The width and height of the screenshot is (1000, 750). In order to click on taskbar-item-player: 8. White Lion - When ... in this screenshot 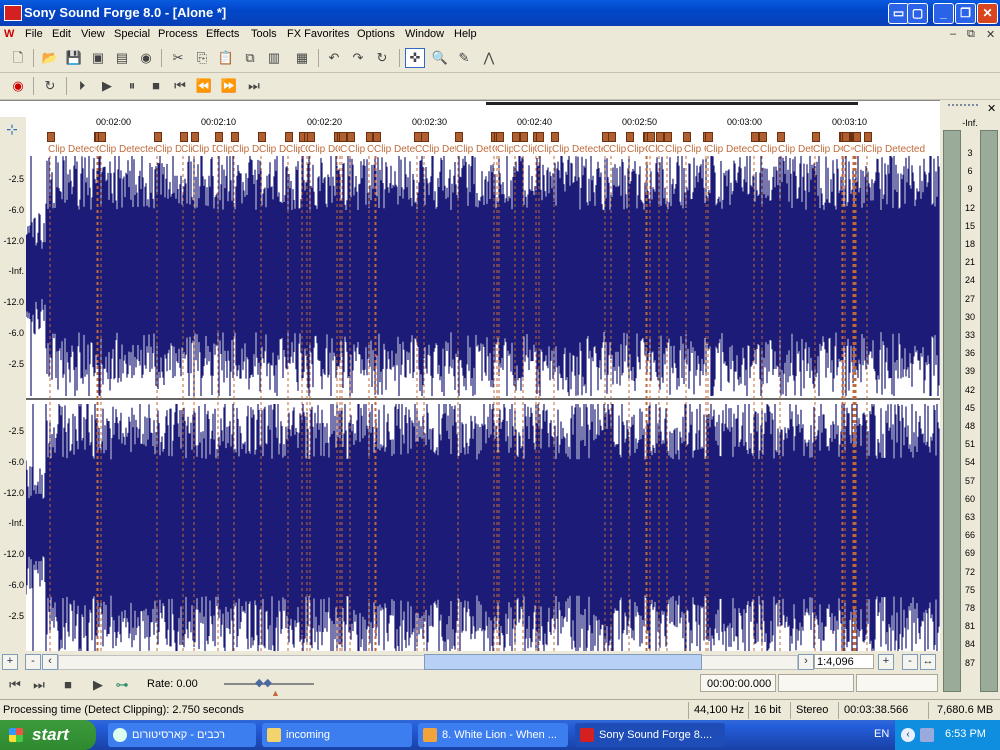, I will do `click(493, 735)`.